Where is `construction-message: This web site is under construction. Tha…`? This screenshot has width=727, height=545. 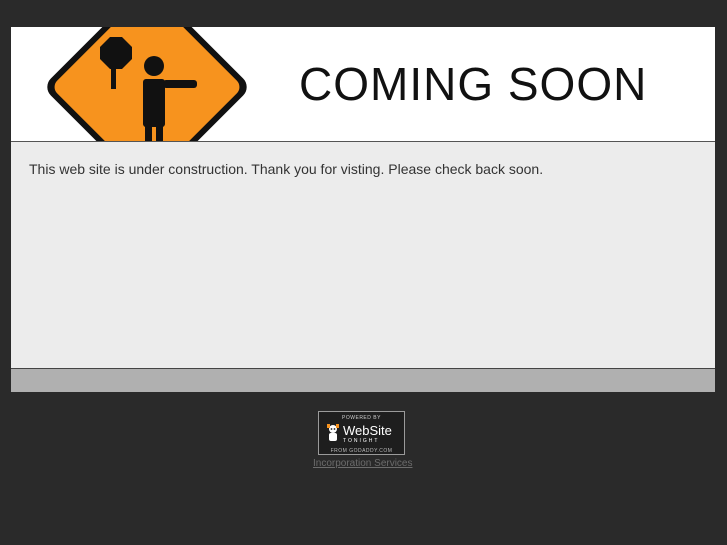 construction-message: This web site is under construction. Tha… is located at coordinates (286, 169).